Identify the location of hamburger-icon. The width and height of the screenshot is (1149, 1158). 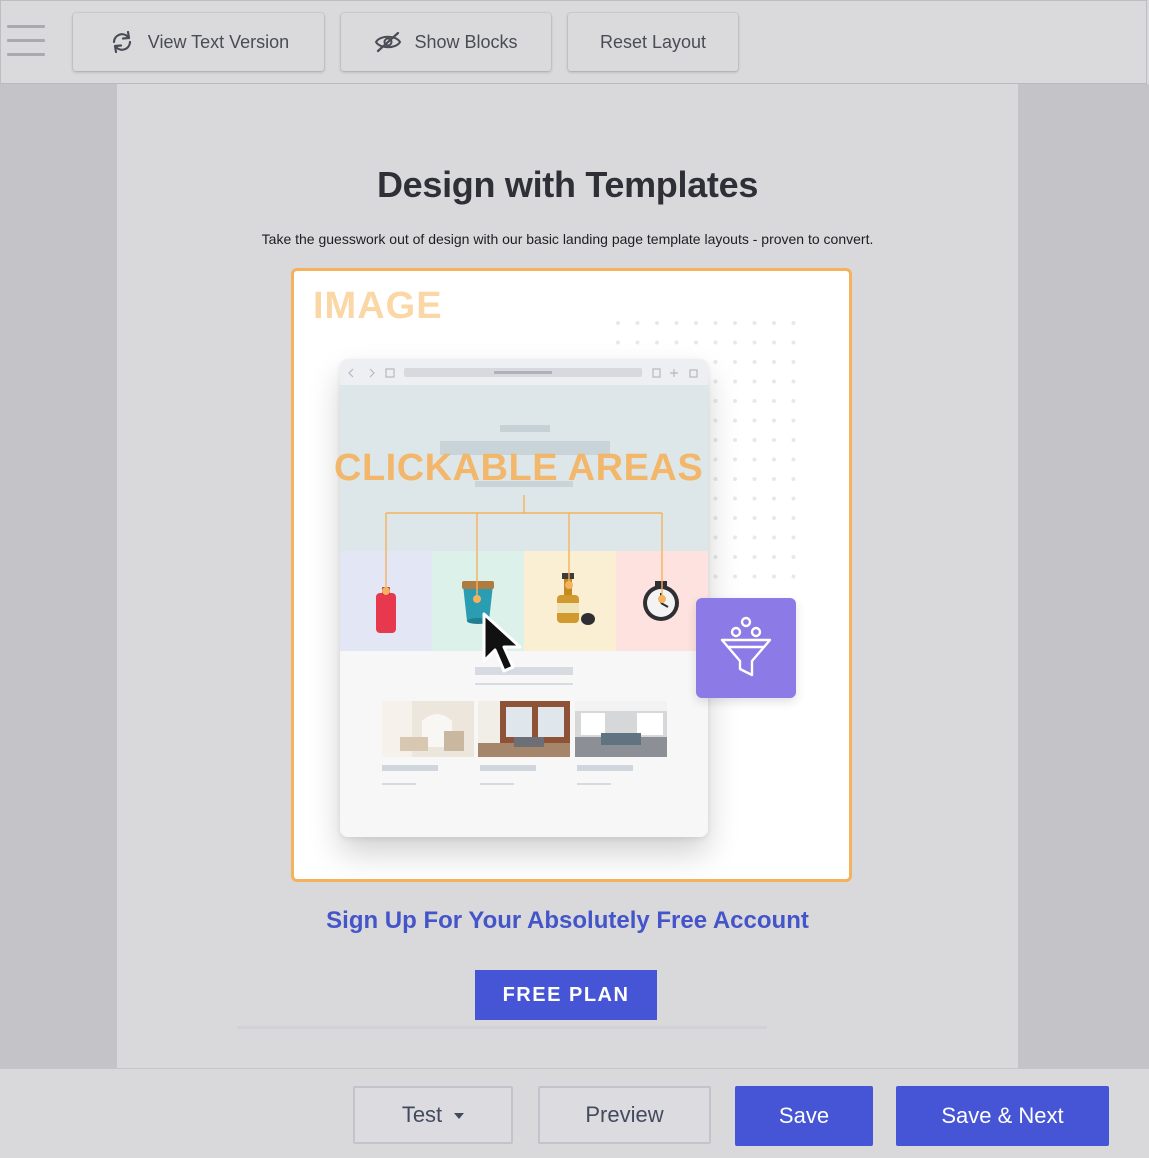
(26, 42).